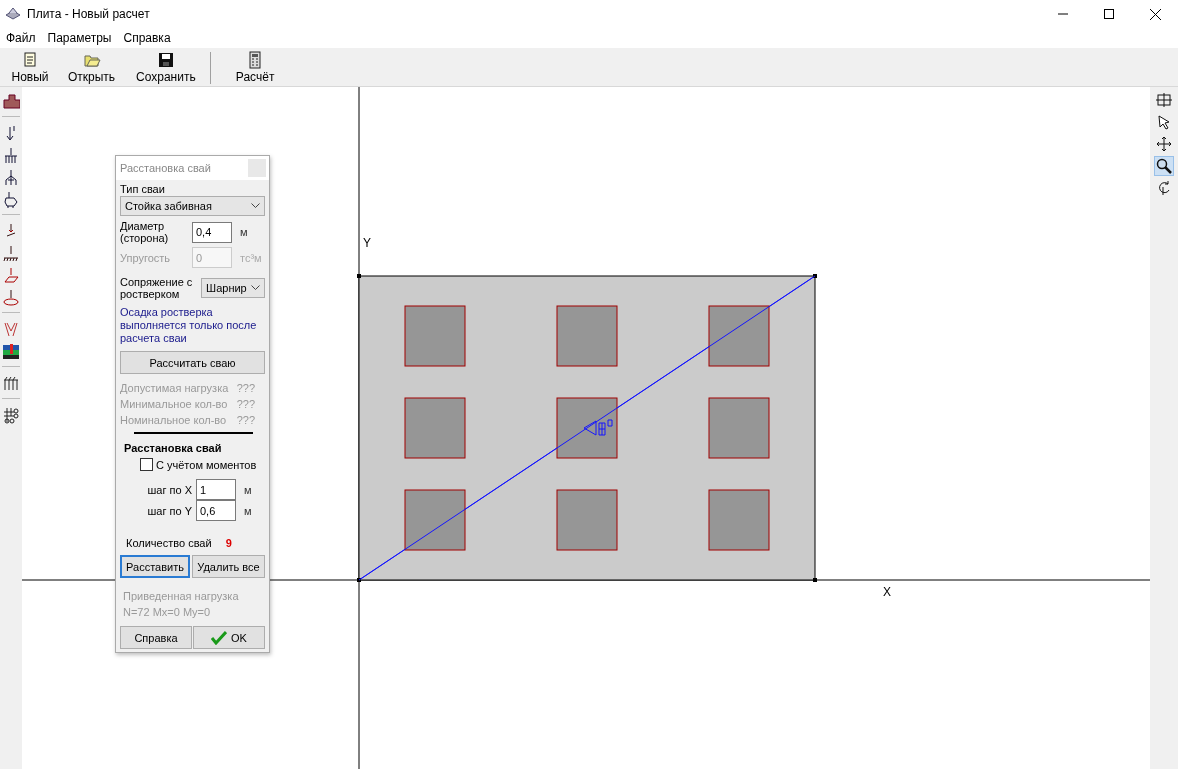 Image resolution: width=1178 pixels, height=769 pixels. I want to click on diameter-field: 0,4, so click(212, 232).